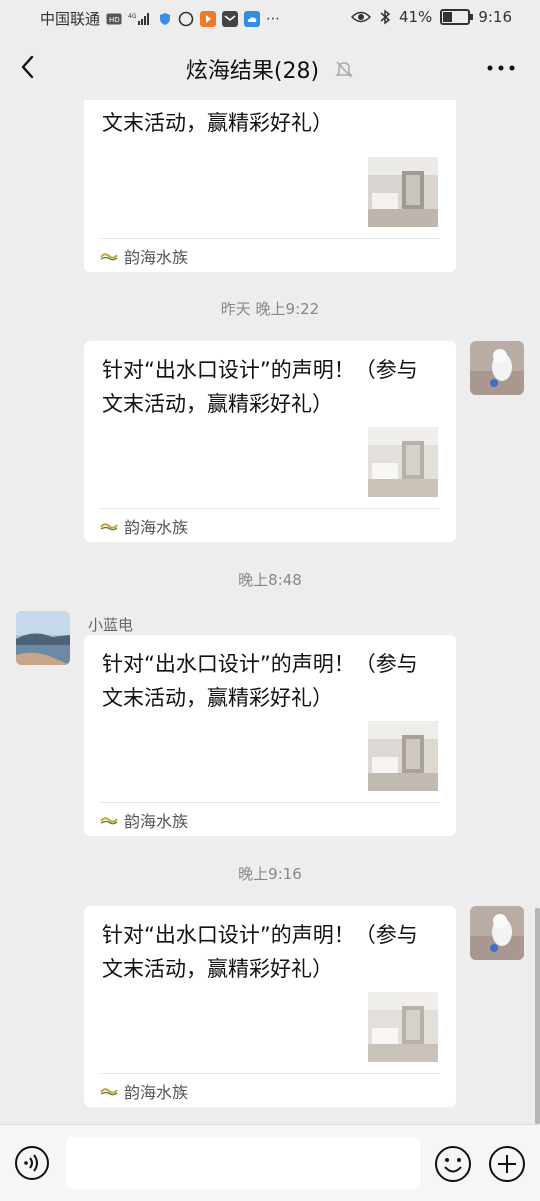  I want to click on voice-icon, so click(32, 1163).